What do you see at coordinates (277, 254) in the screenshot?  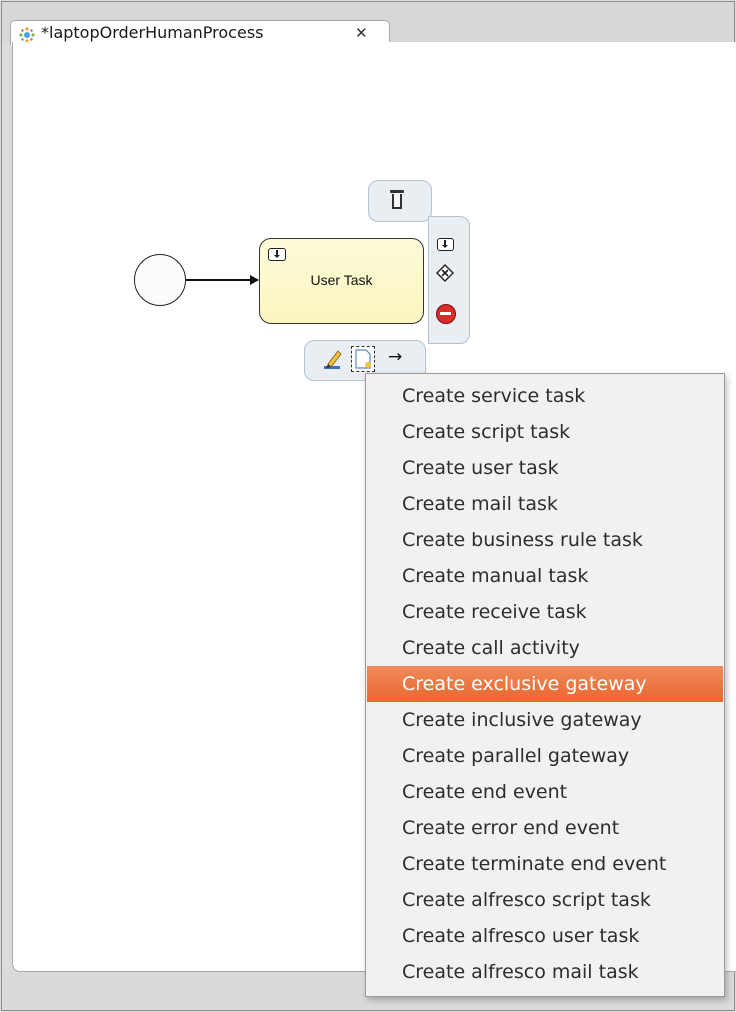 I see `user-task-marker-icon` at bounding box center [277, 254].